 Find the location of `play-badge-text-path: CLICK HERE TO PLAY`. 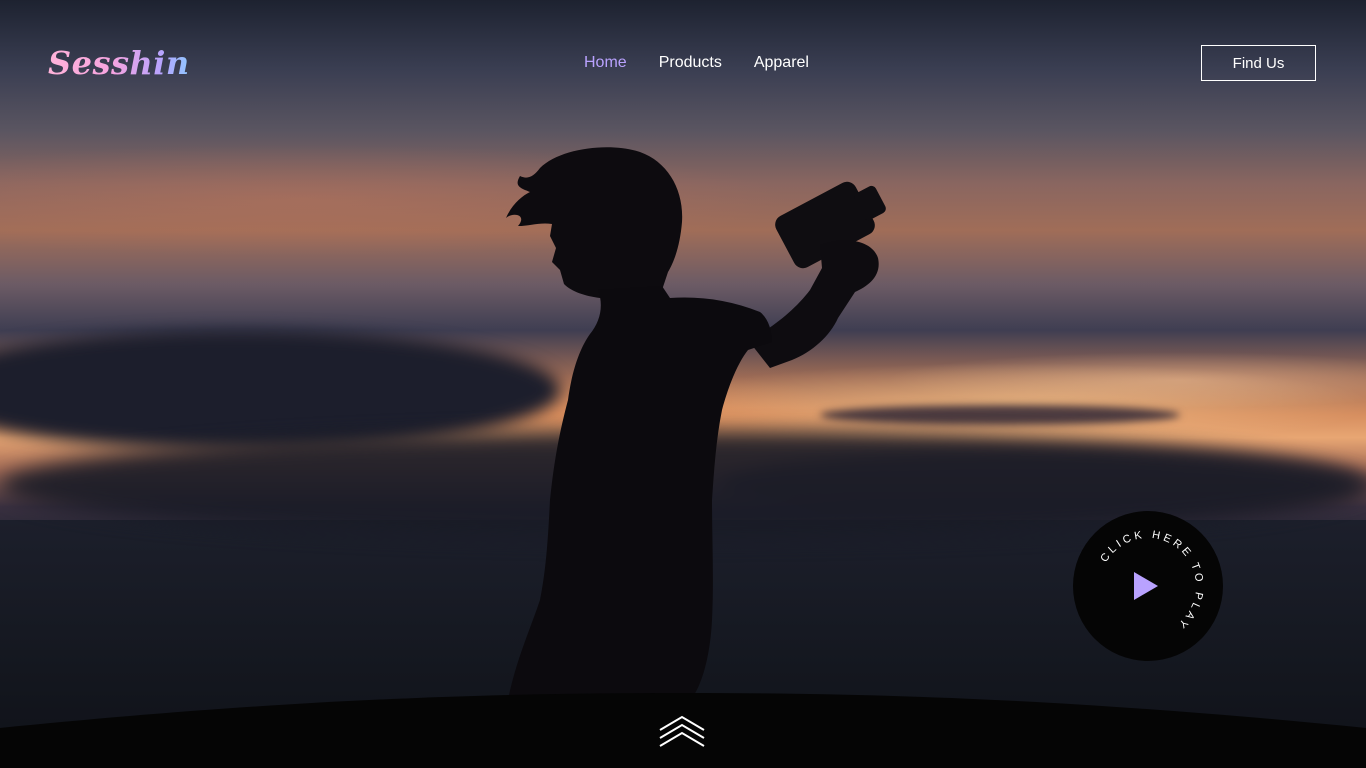

play-badge-text-path: CLICK HERE TO PLAY is located at coordinates (1150, 580).